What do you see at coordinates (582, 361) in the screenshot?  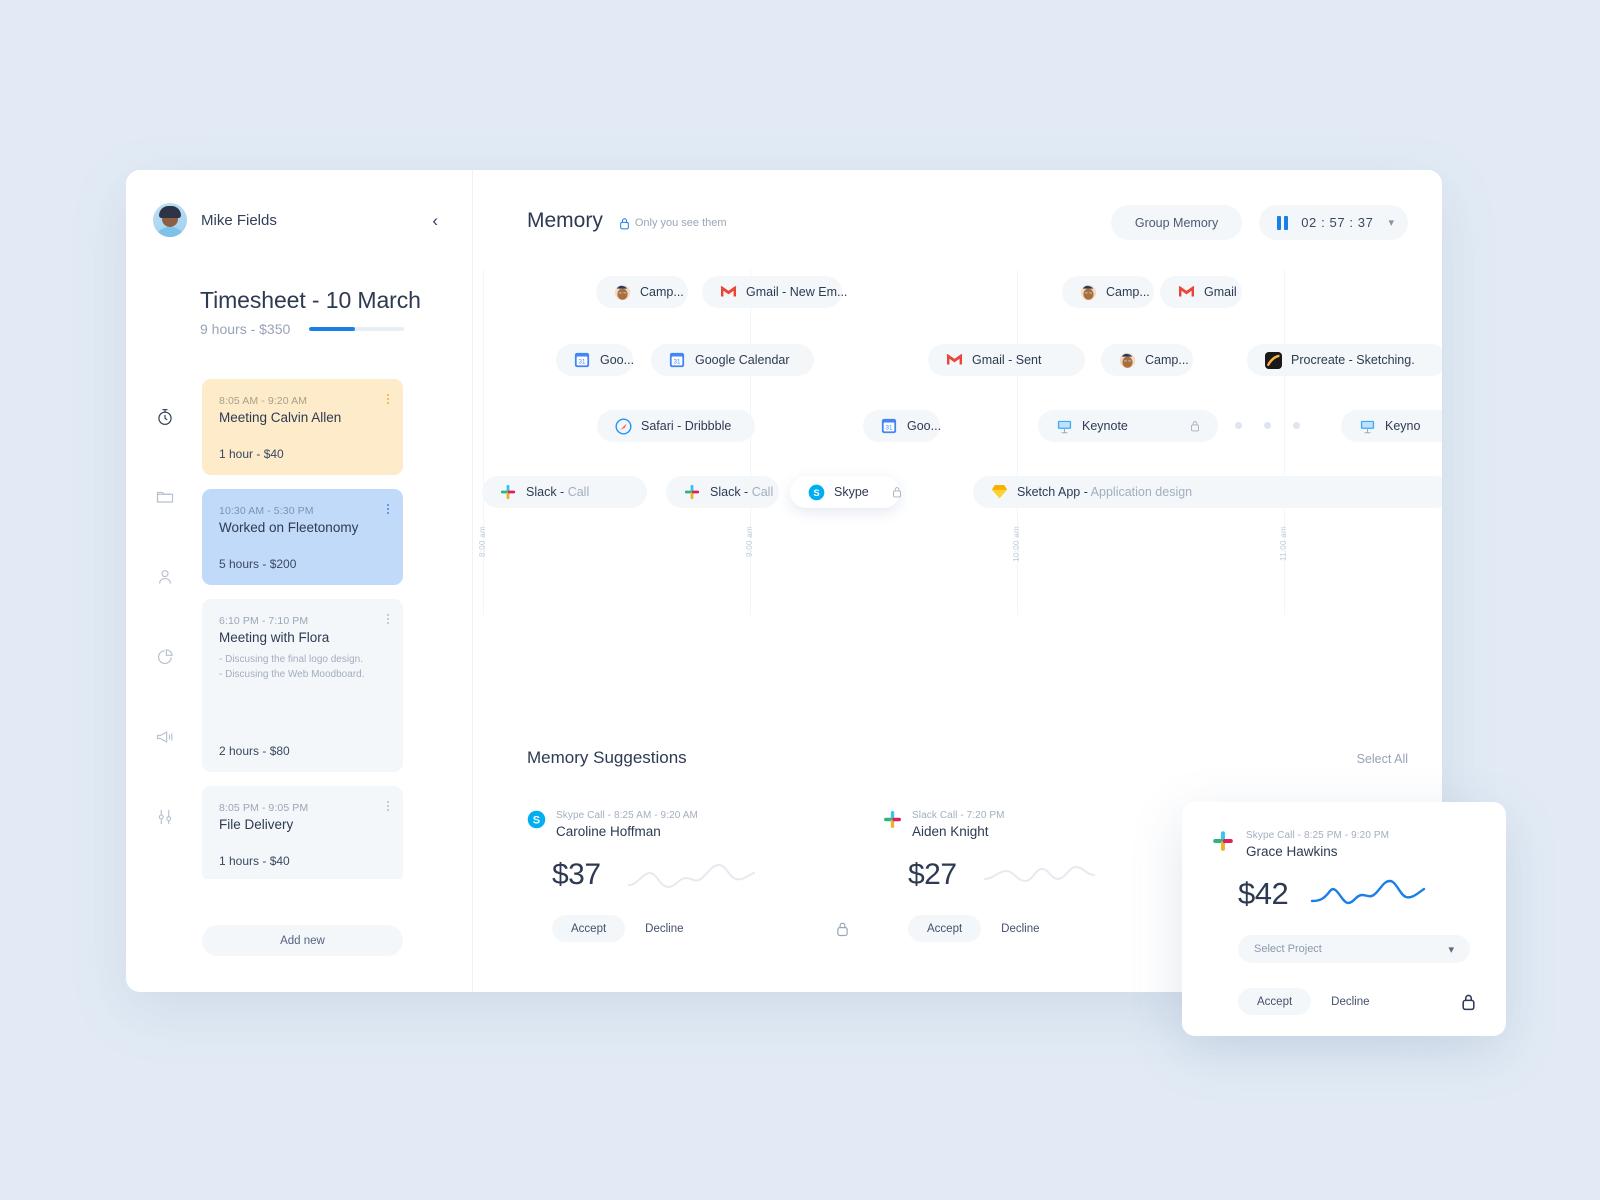 I see `svg-text: 31` at bounding box center [582, 361].